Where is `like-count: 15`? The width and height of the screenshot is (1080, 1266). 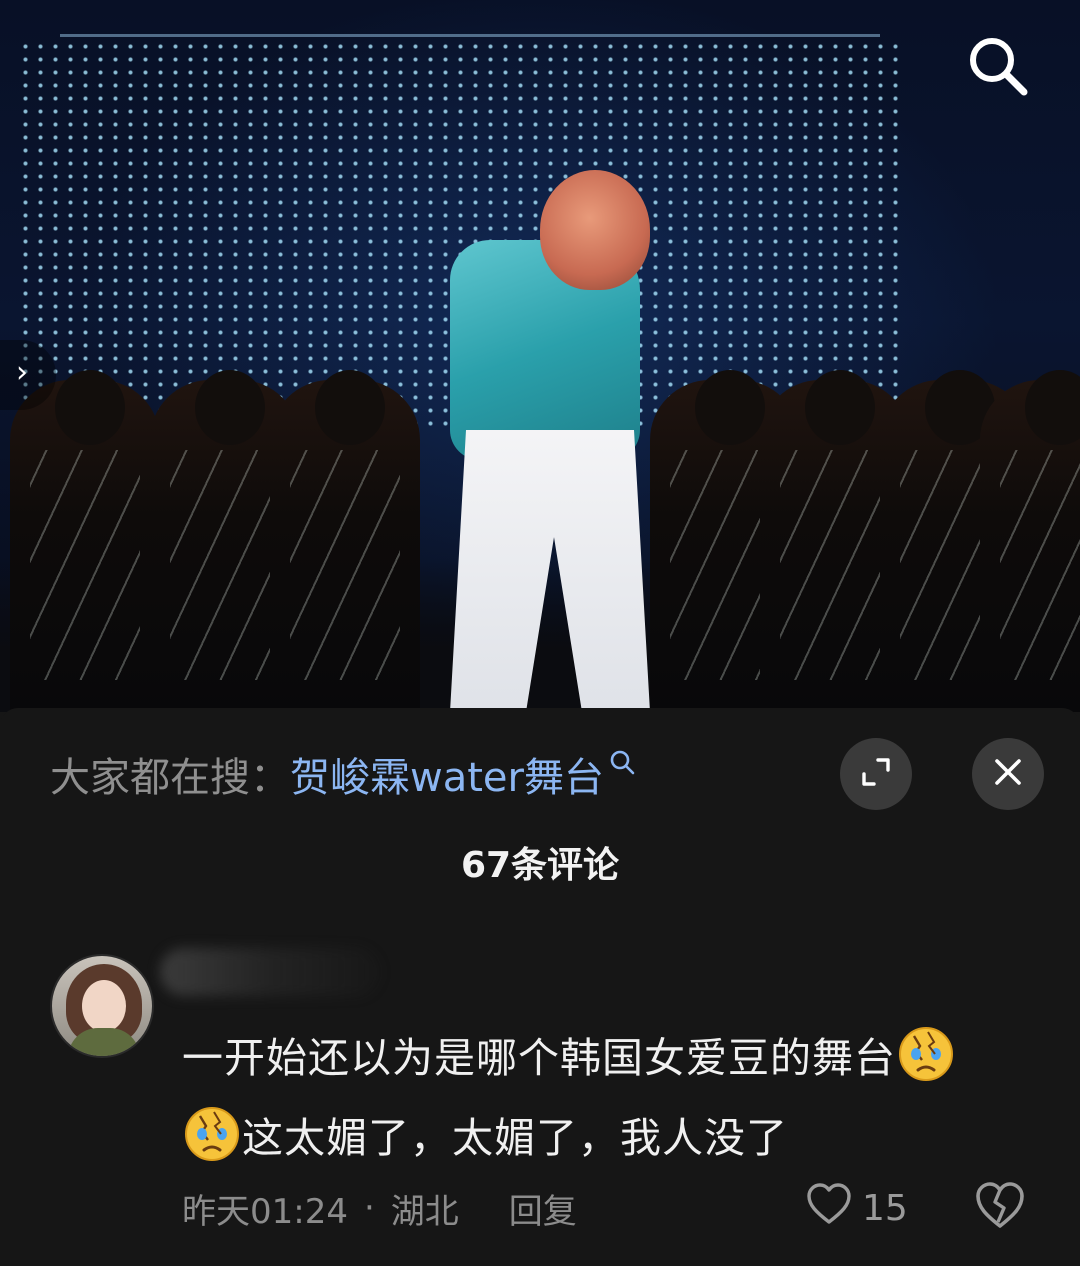 like-count: 15 is located at coordinates (885, 1208).